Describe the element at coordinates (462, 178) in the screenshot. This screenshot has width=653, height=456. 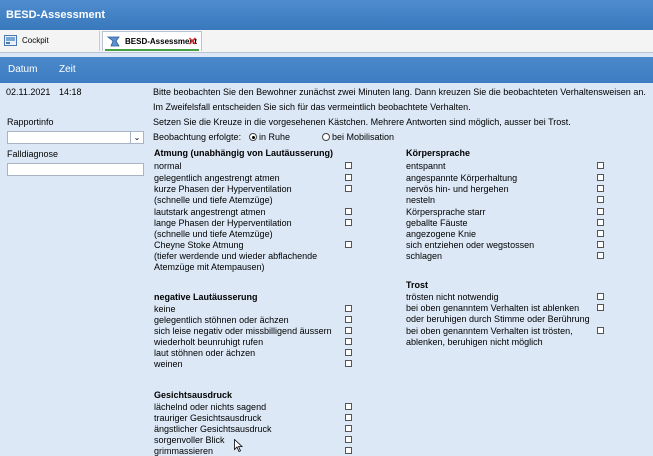
I see `list-item: angespannte Körperhaltung` at that location.